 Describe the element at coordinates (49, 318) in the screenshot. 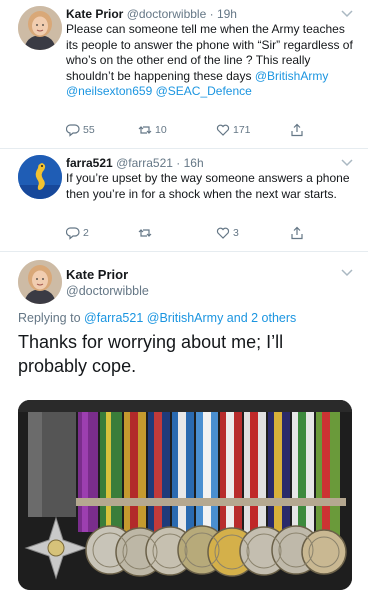

I see `replying-to-prefix: Replying to` at that location.